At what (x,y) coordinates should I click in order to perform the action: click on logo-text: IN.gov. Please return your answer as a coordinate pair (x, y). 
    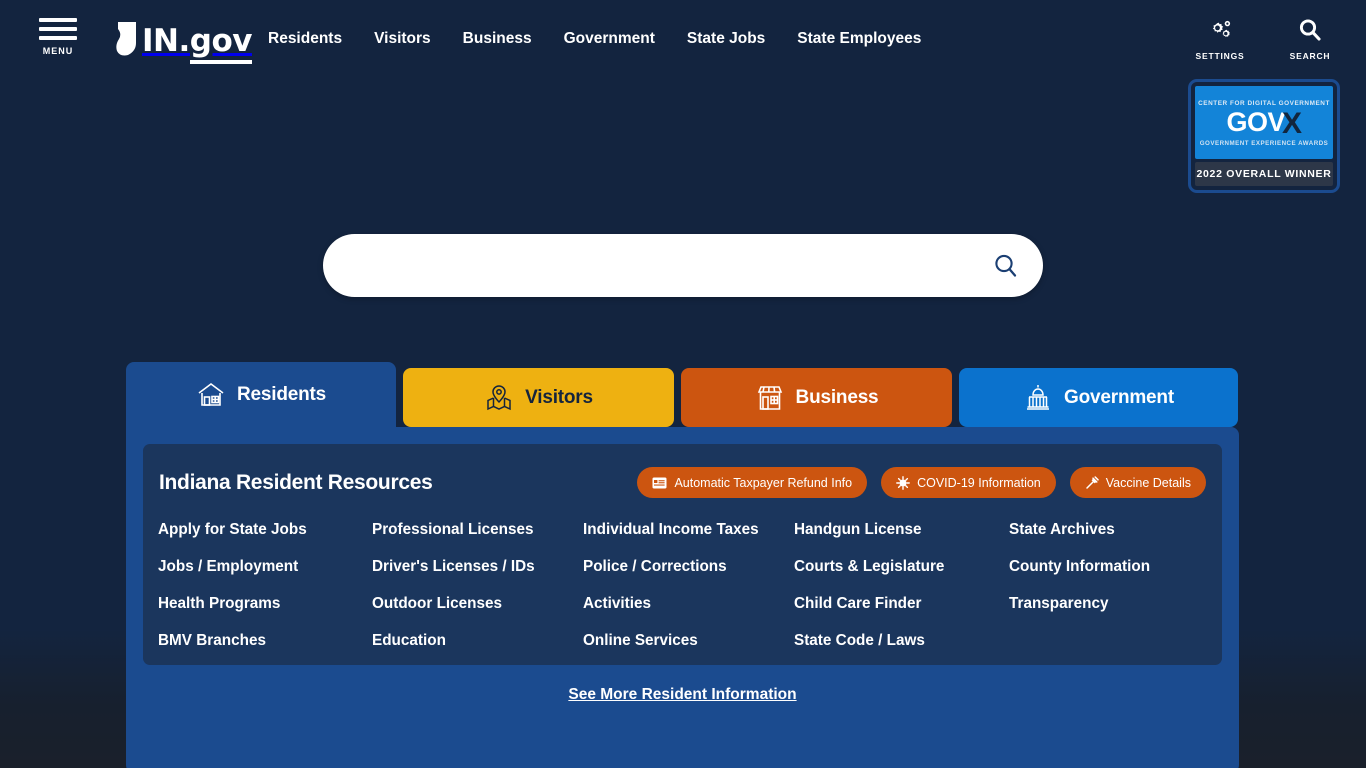
    Looking at the image, I should click on (197, 40).